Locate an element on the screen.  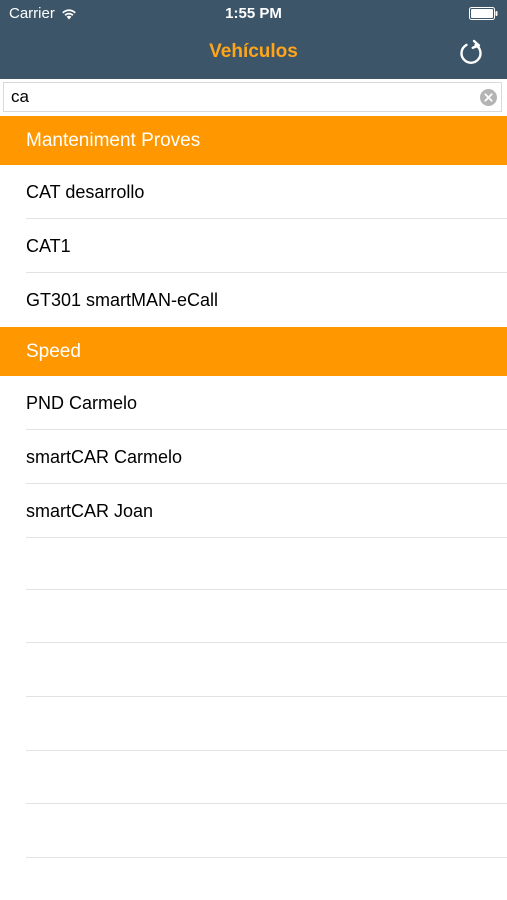
search-input is located at coordinates (252, 97).